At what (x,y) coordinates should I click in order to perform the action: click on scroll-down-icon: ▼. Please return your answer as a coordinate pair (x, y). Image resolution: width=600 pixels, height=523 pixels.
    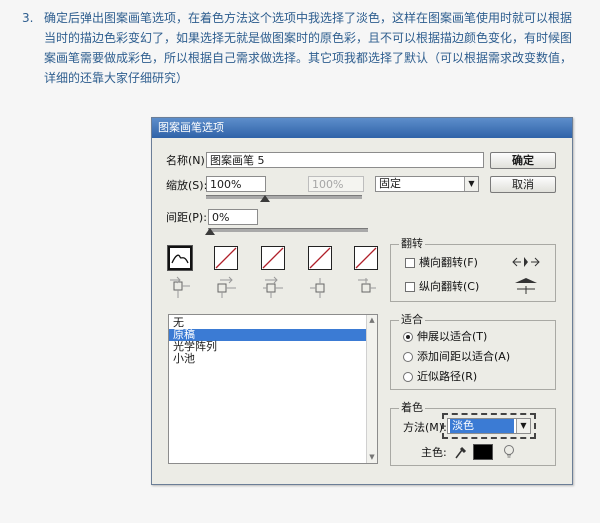
    Looking at the image, I should click on (372, 457).